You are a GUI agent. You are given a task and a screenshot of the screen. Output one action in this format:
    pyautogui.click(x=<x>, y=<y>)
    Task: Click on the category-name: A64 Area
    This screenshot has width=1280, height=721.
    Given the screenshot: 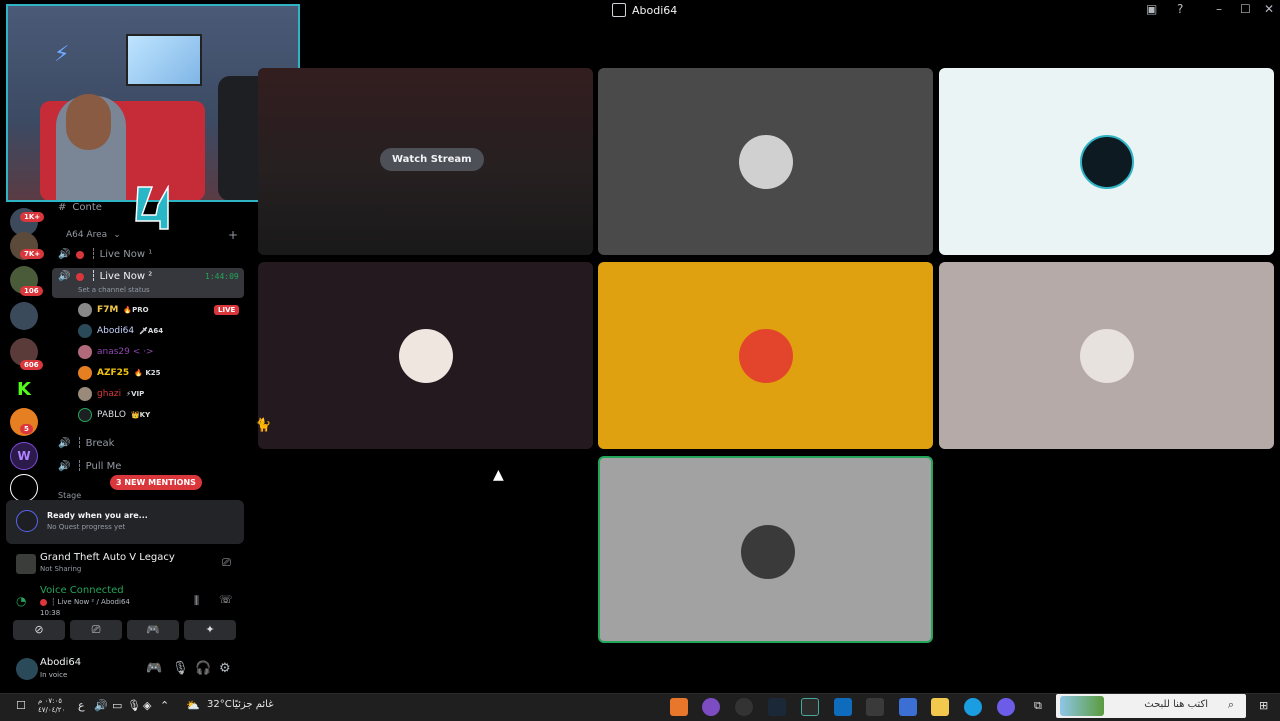 What is the action you would take?
    pyautogui.click(x=87, y=235)
    